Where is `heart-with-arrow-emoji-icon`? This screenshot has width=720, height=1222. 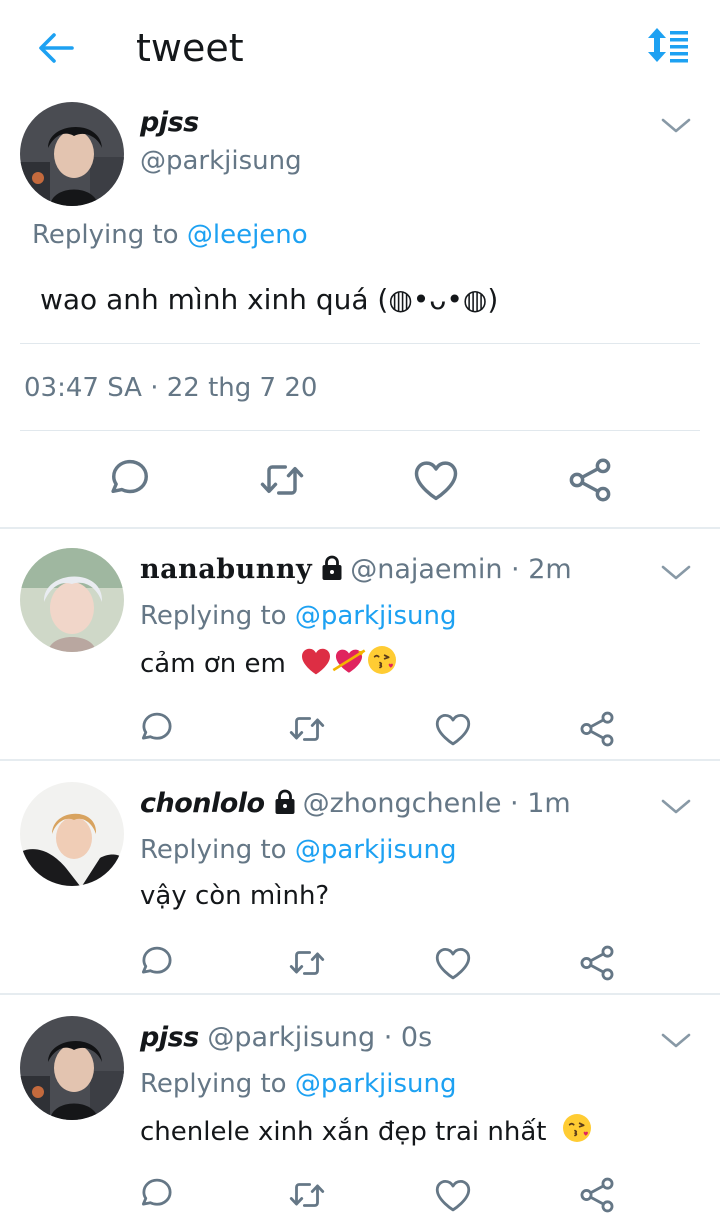 heart-with-arrow-emoji-icon is located at coordinates (349, 666).